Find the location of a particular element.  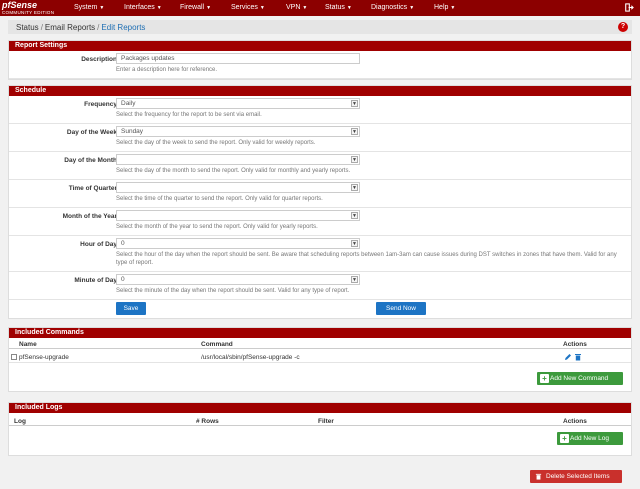

nav-menu-vpn: VPN ▼ is located at coordinates (296, 8).